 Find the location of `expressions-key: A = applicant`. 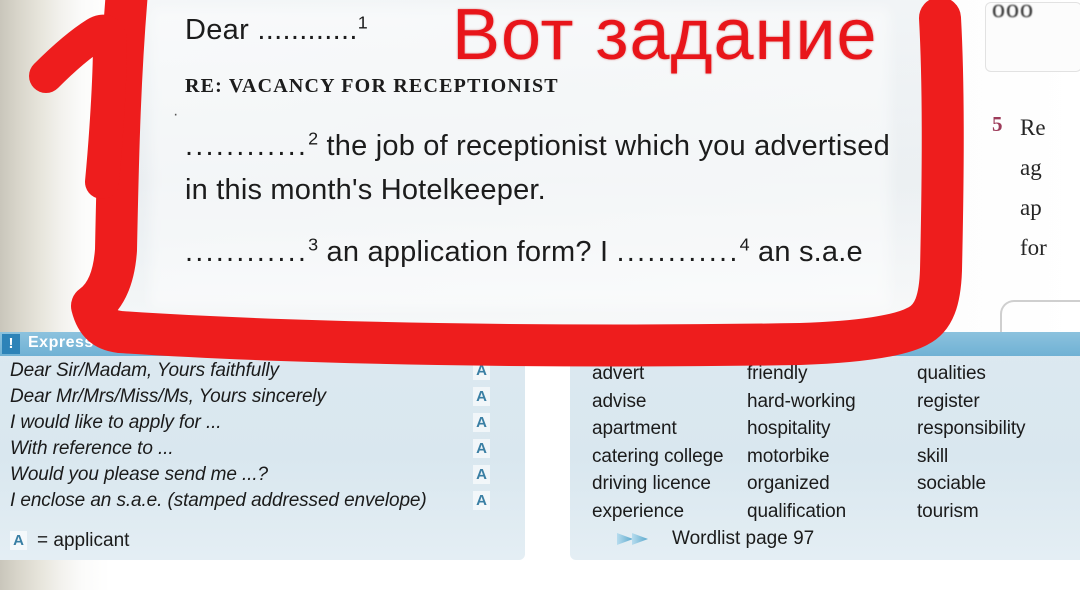

expressions-key: A = applicant is located at coordinates (69, 541).